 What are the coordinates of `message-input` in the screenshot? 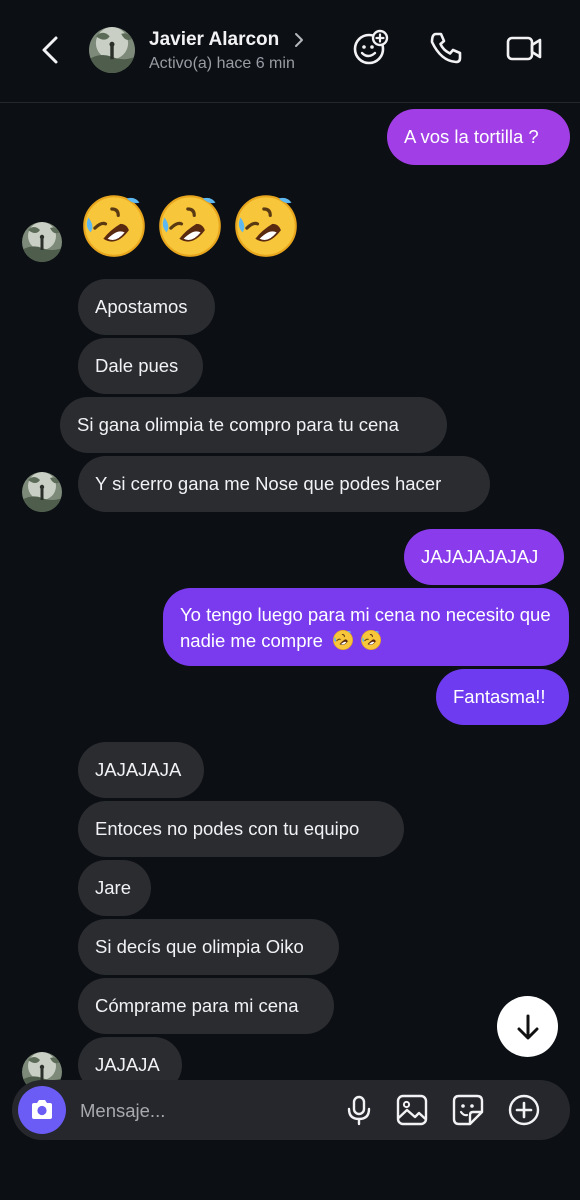 It's located at (200, 1111).